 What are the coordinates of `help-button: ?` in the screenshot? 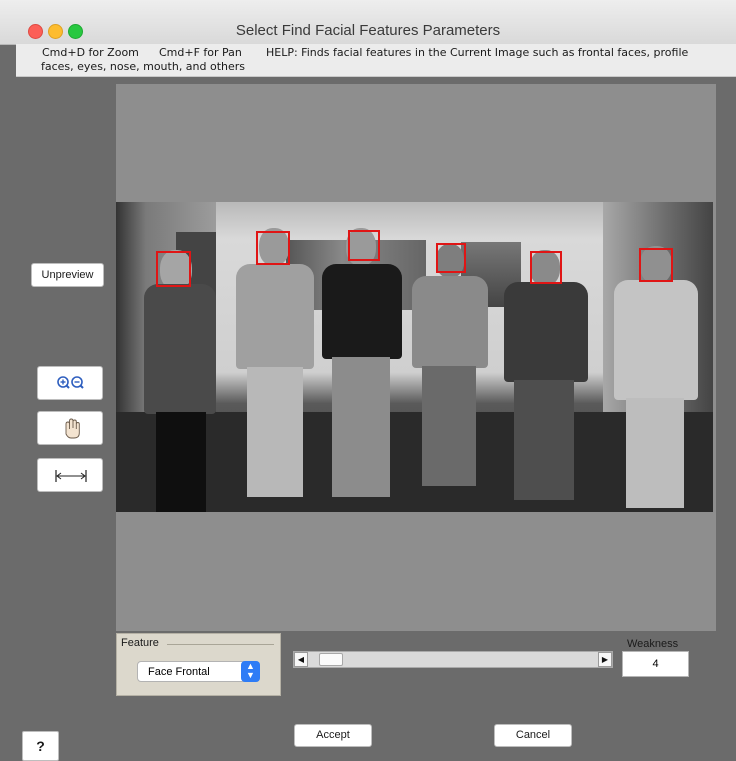 It's located at (40, 746).